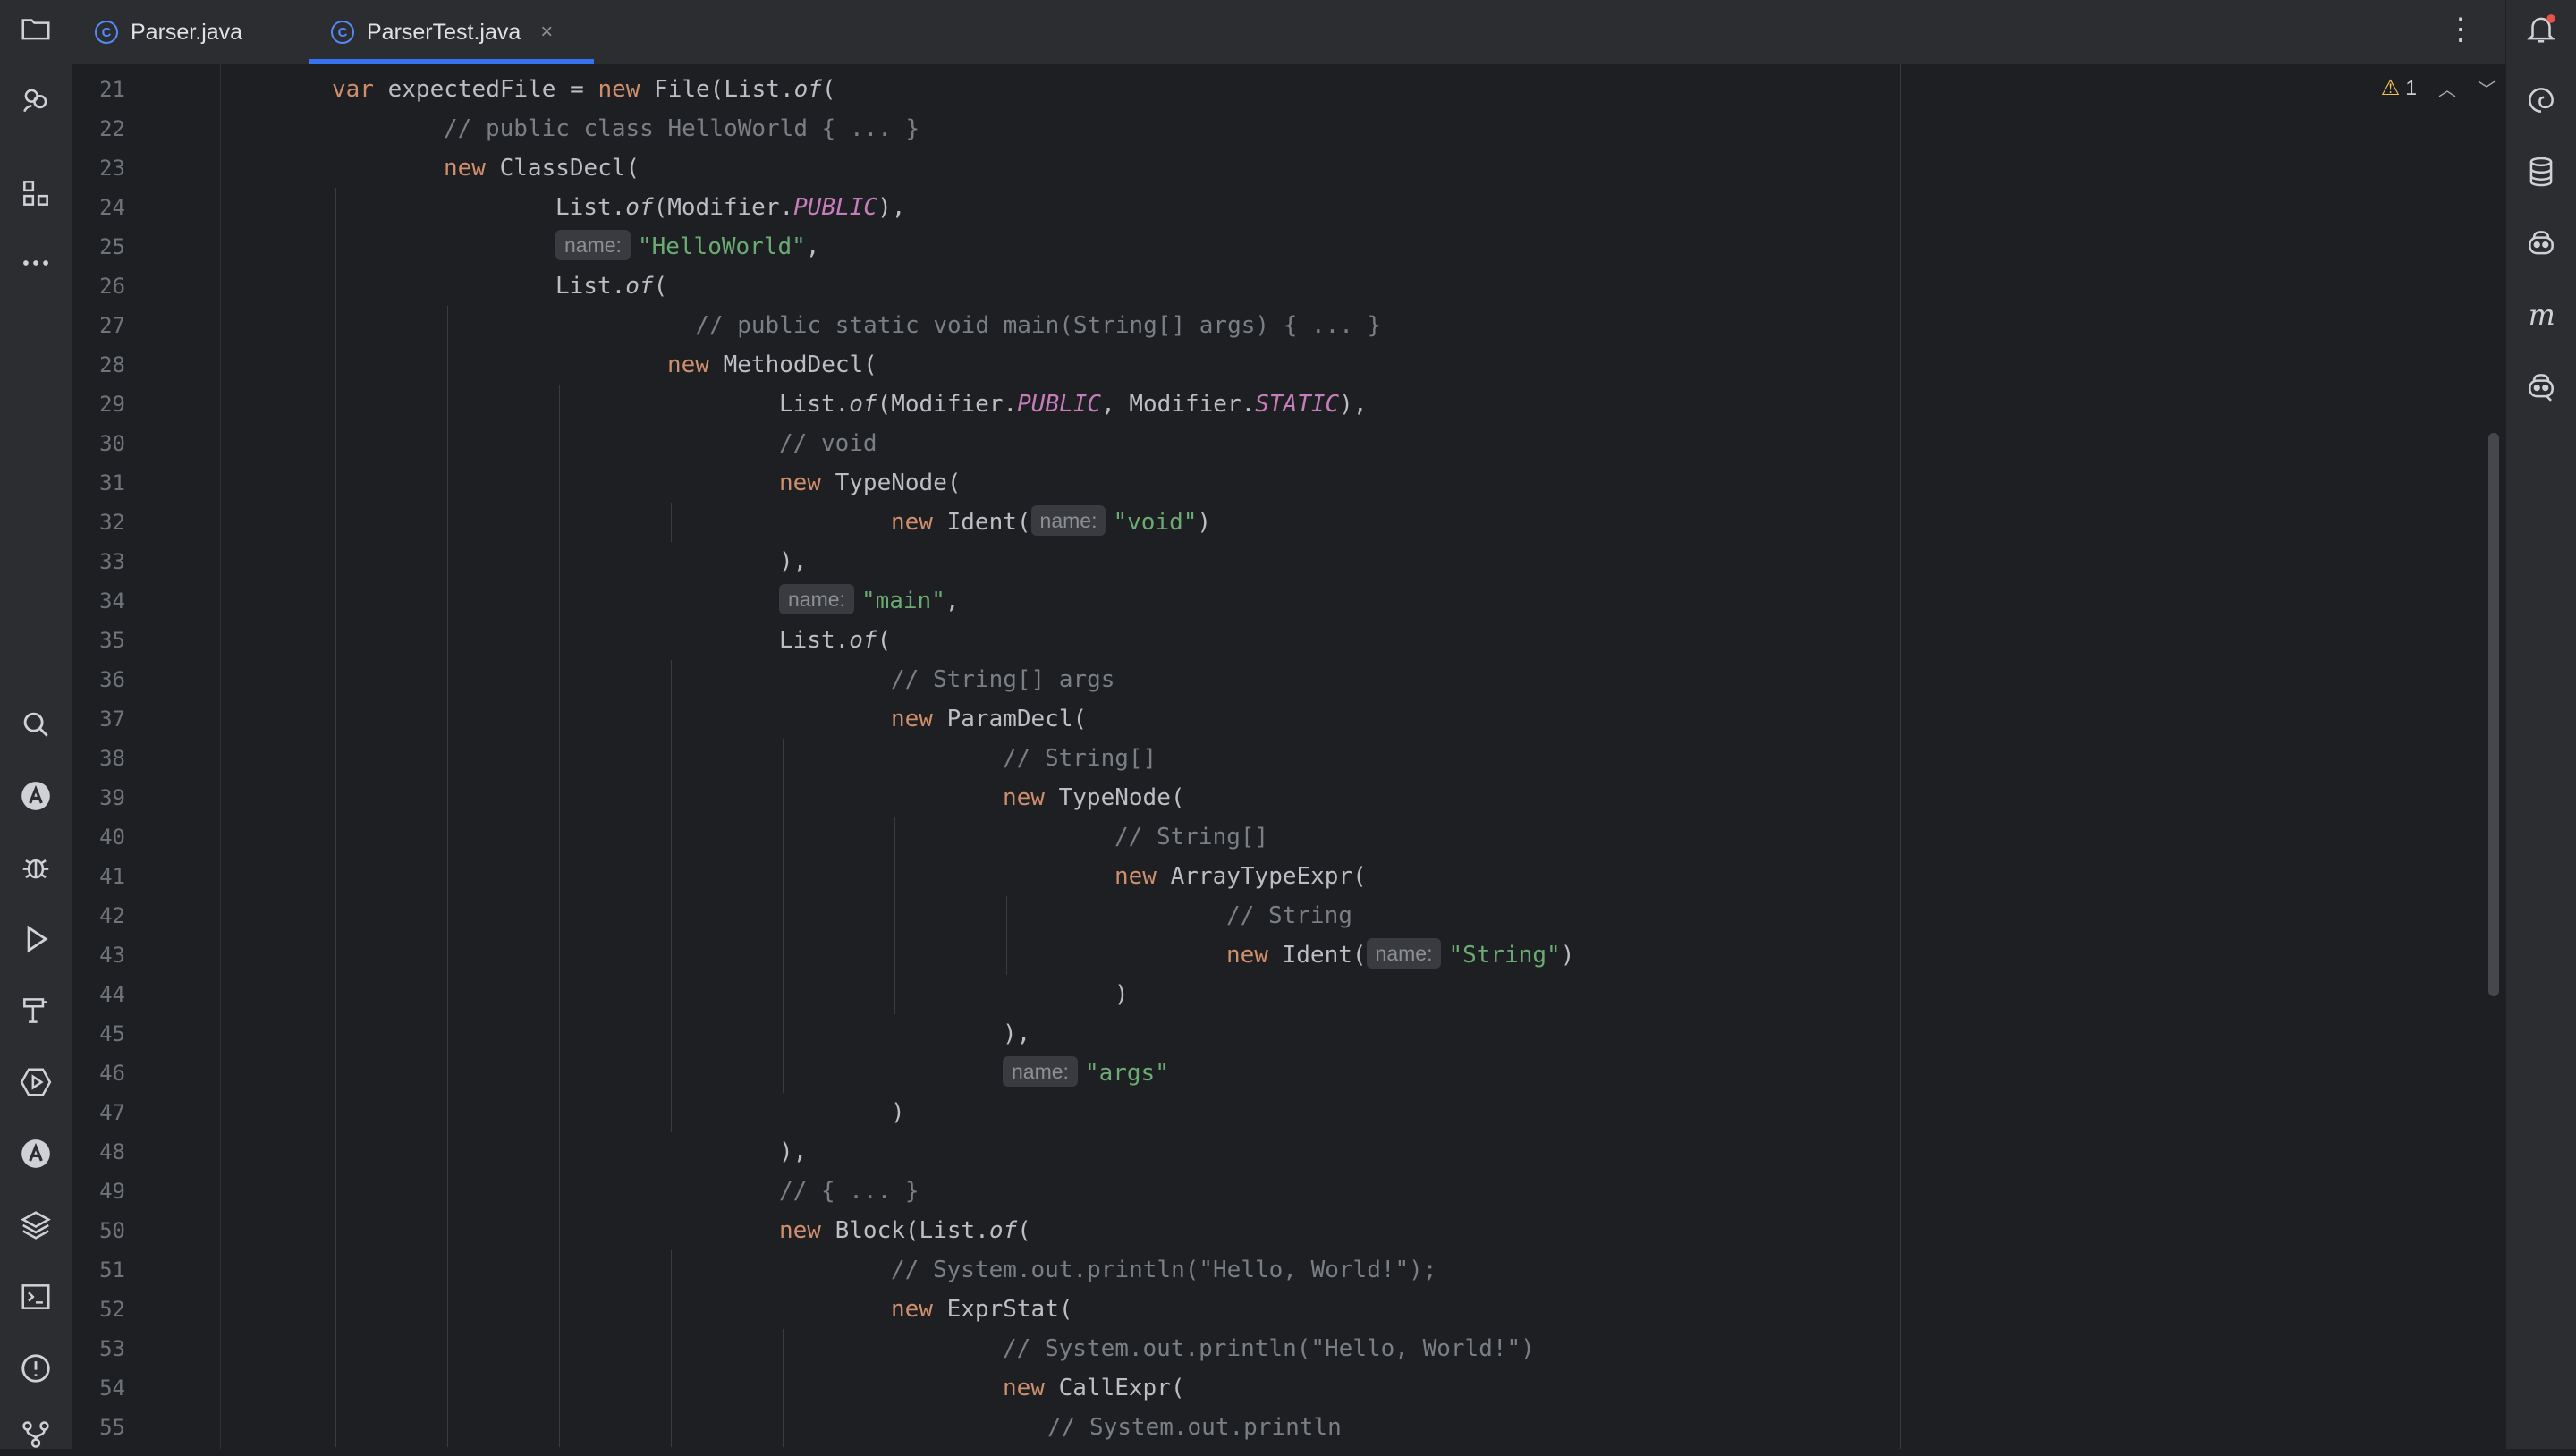 This screenshot has width=2576, height=1456. Describe the element at coordinates (1145, 719) in the screenshot. I see `code-line: 37 new ParamDecl(` at that location.